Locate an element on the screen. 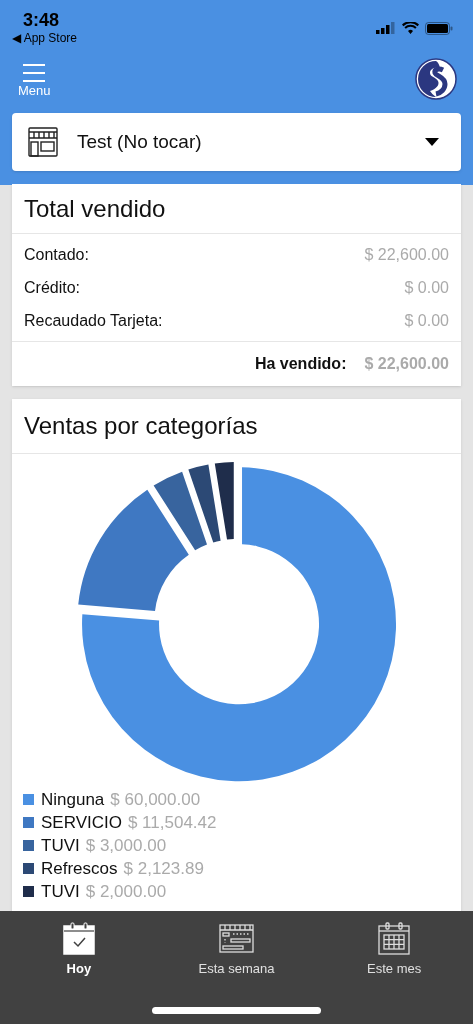 This screenshot has height=1024, width=473. back-link: ◀ App Store is located at coordinates (45, 38).